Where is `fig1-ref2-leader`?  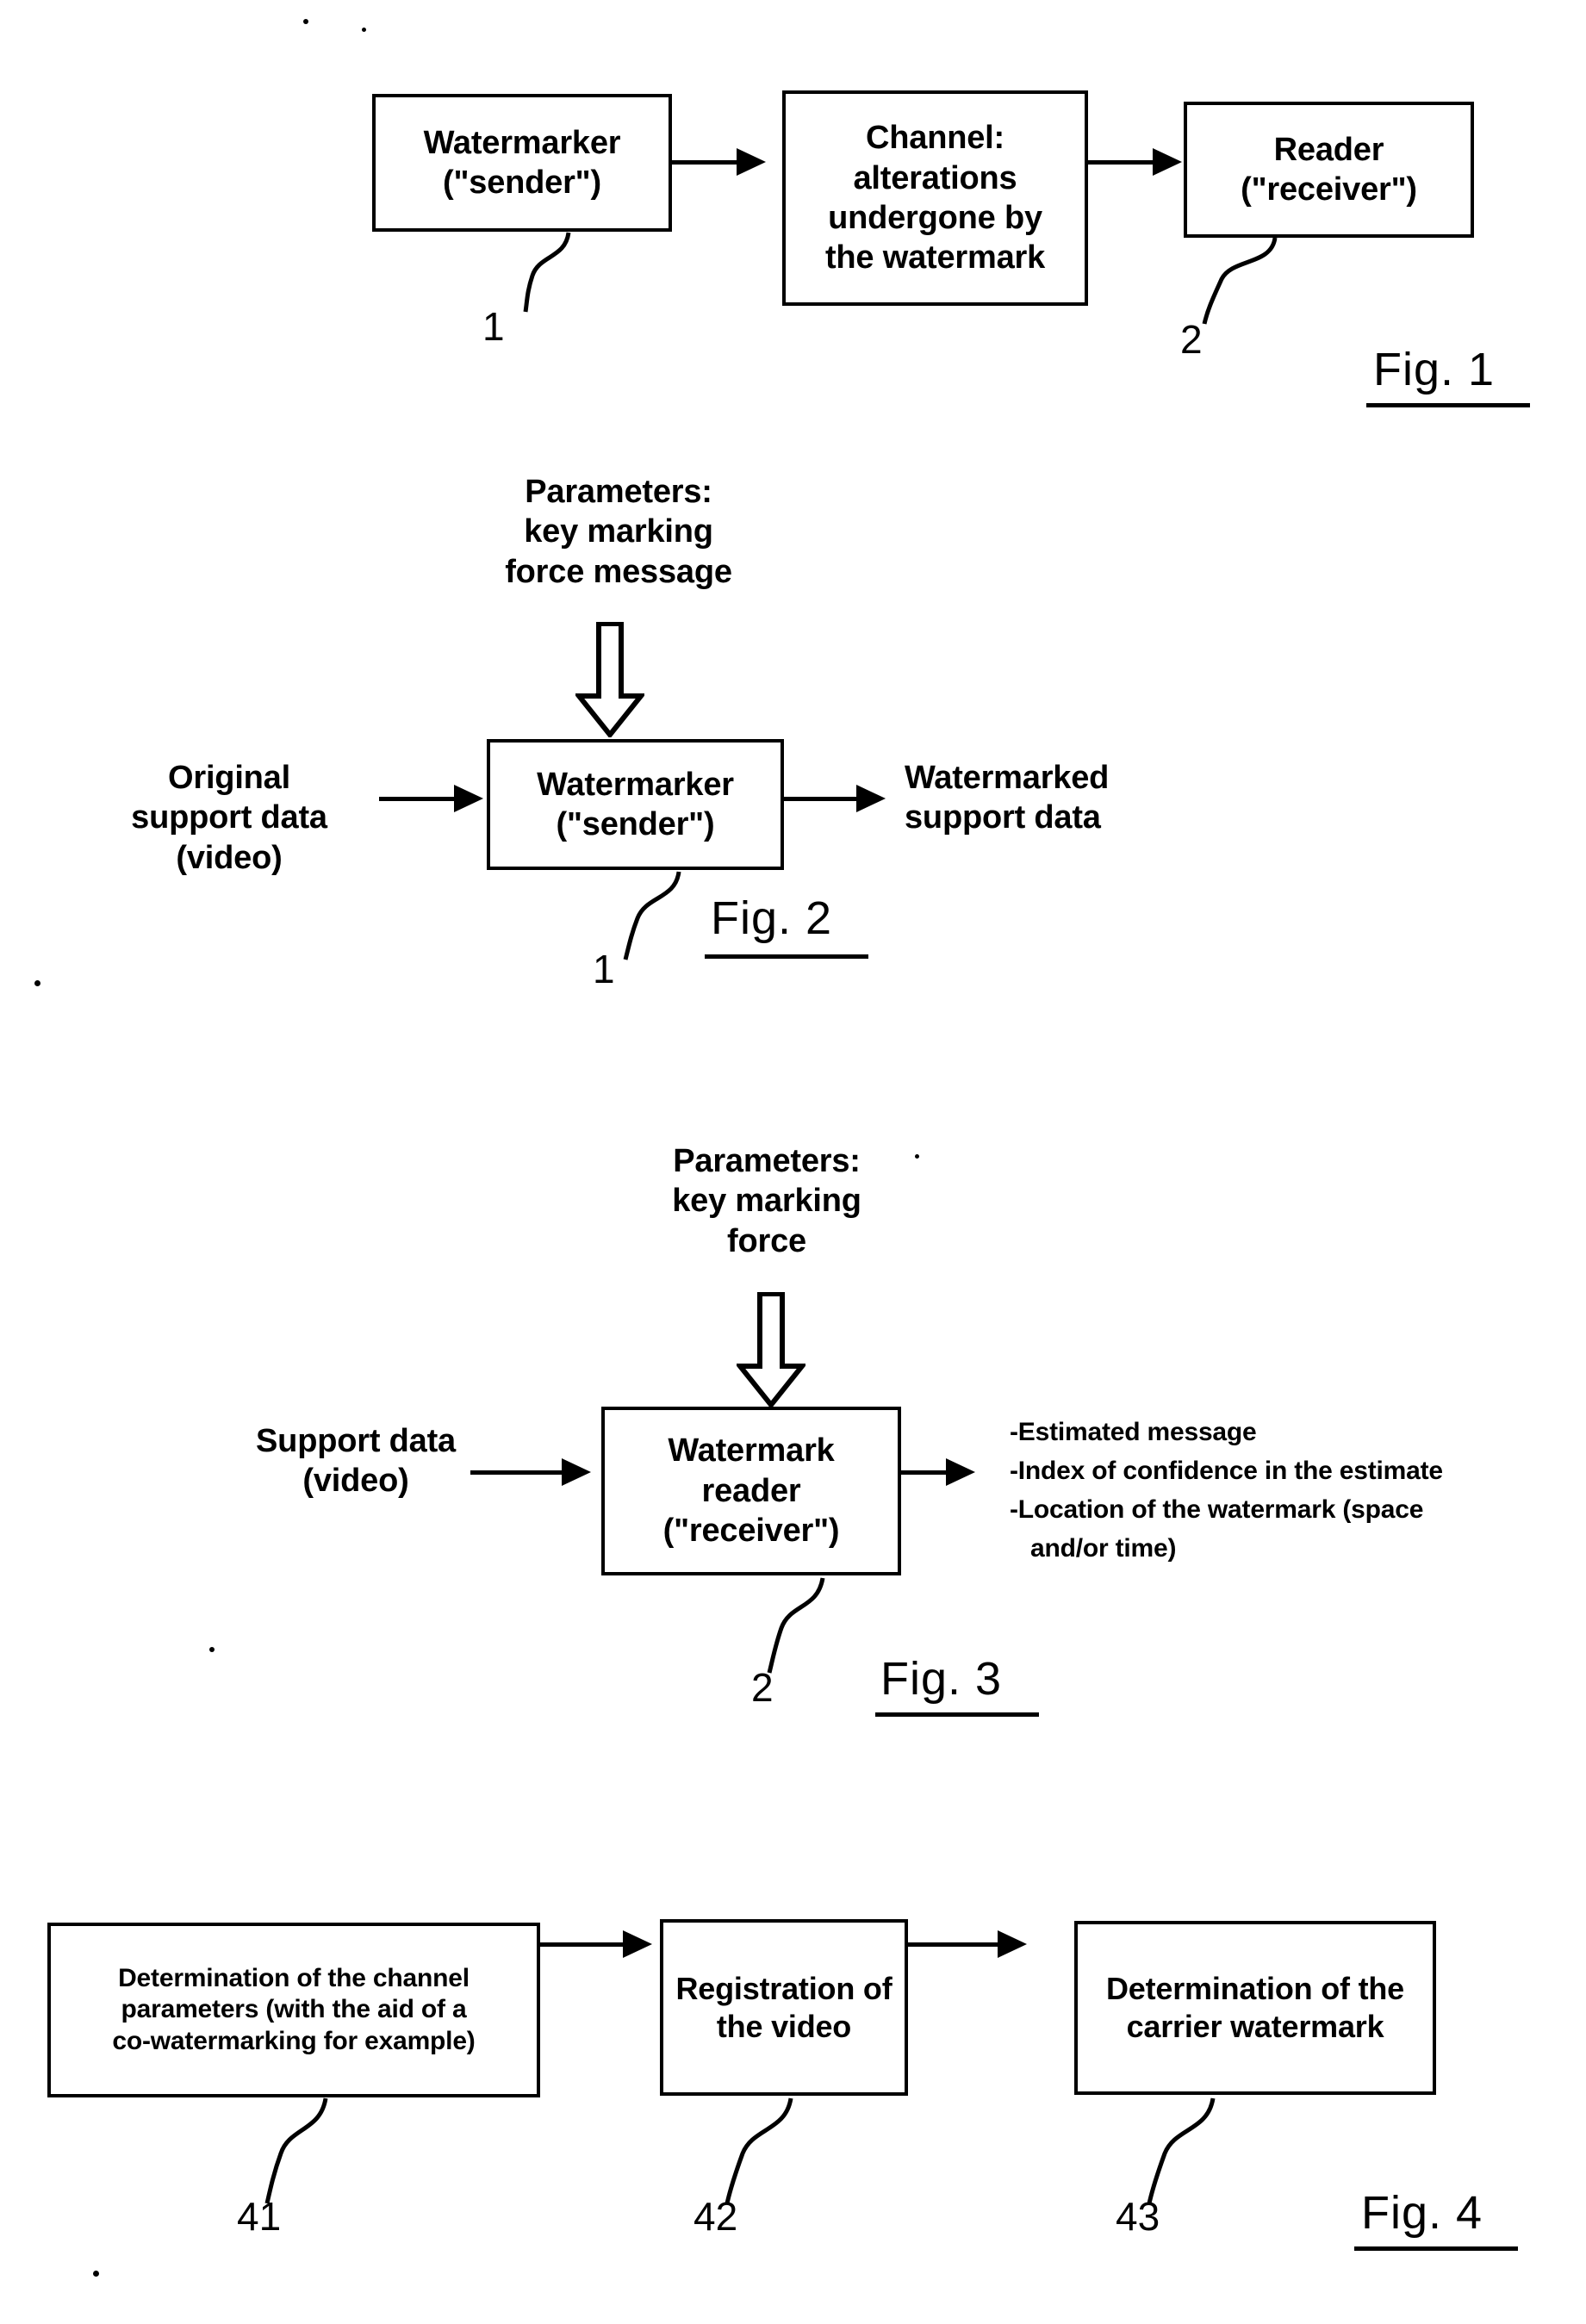 fig1-ref2-leader is located at coordinates (1240, 281).